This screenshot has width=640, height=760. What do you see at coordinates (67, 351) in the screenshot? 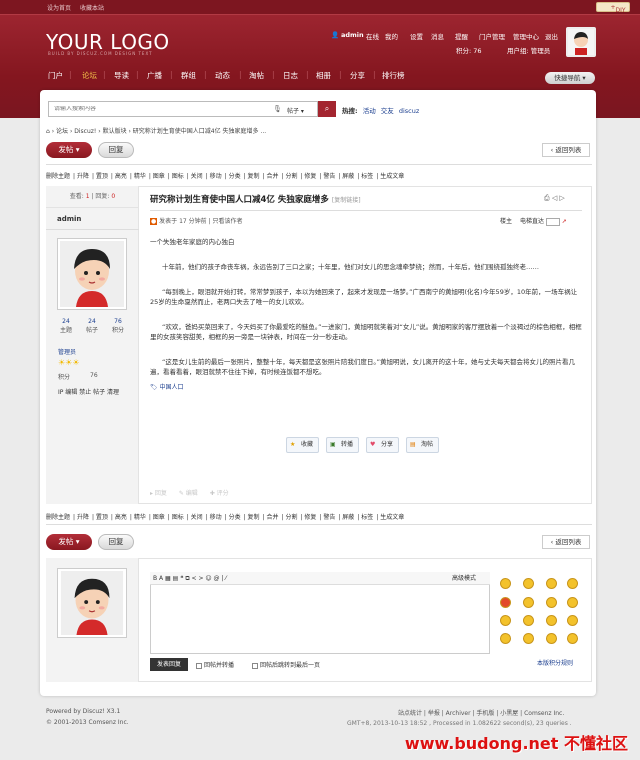
I see `author-group: 管理员` at bounding box center [67, 351].